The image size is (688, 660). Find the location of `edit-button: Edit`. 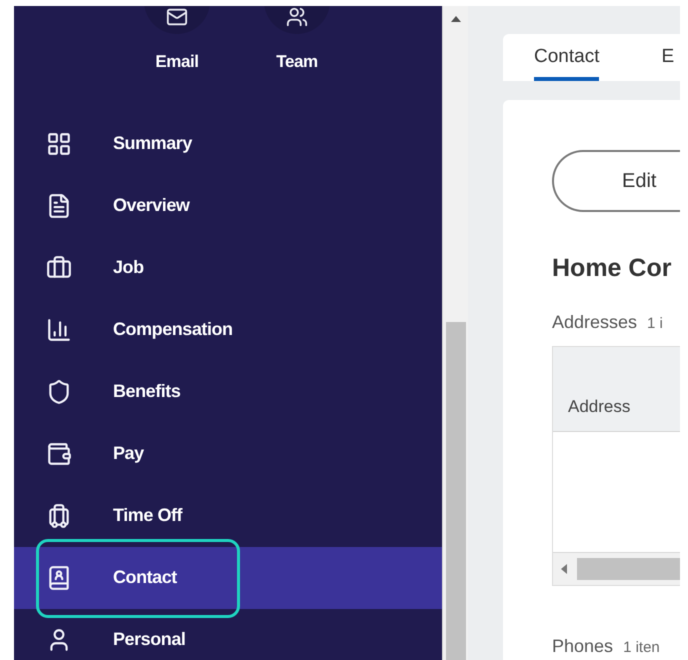

edit-button: Edit is located at coordinates (616, 181).